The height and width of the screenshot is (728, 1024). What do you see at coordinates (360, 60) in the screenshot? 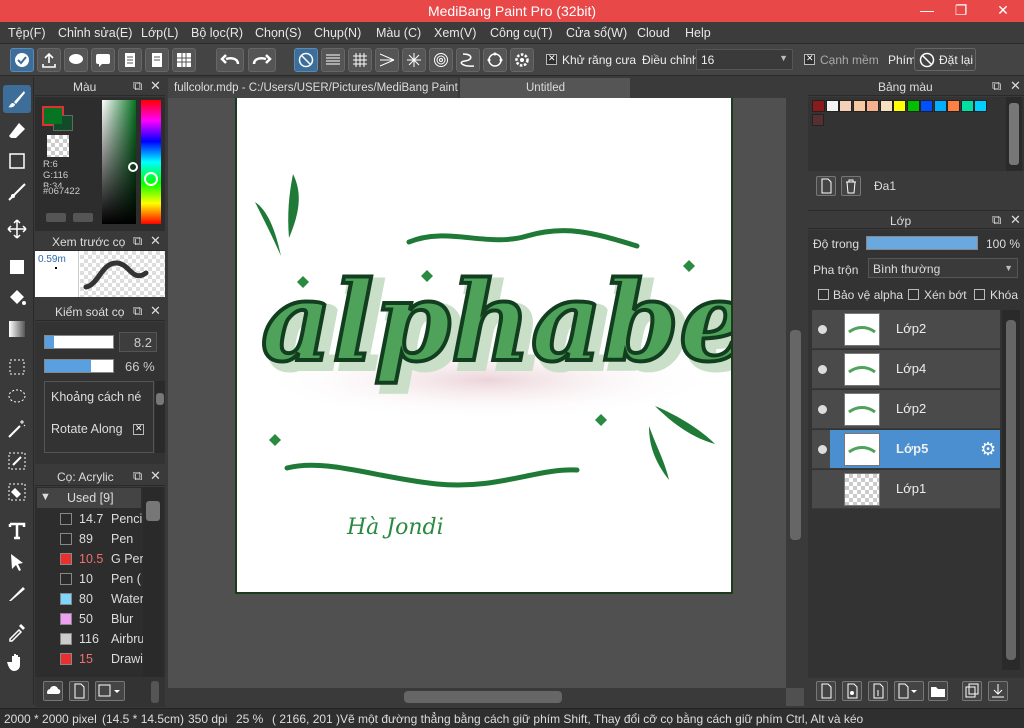
I see `snap-grid-button` at bounding box center [360, 60].